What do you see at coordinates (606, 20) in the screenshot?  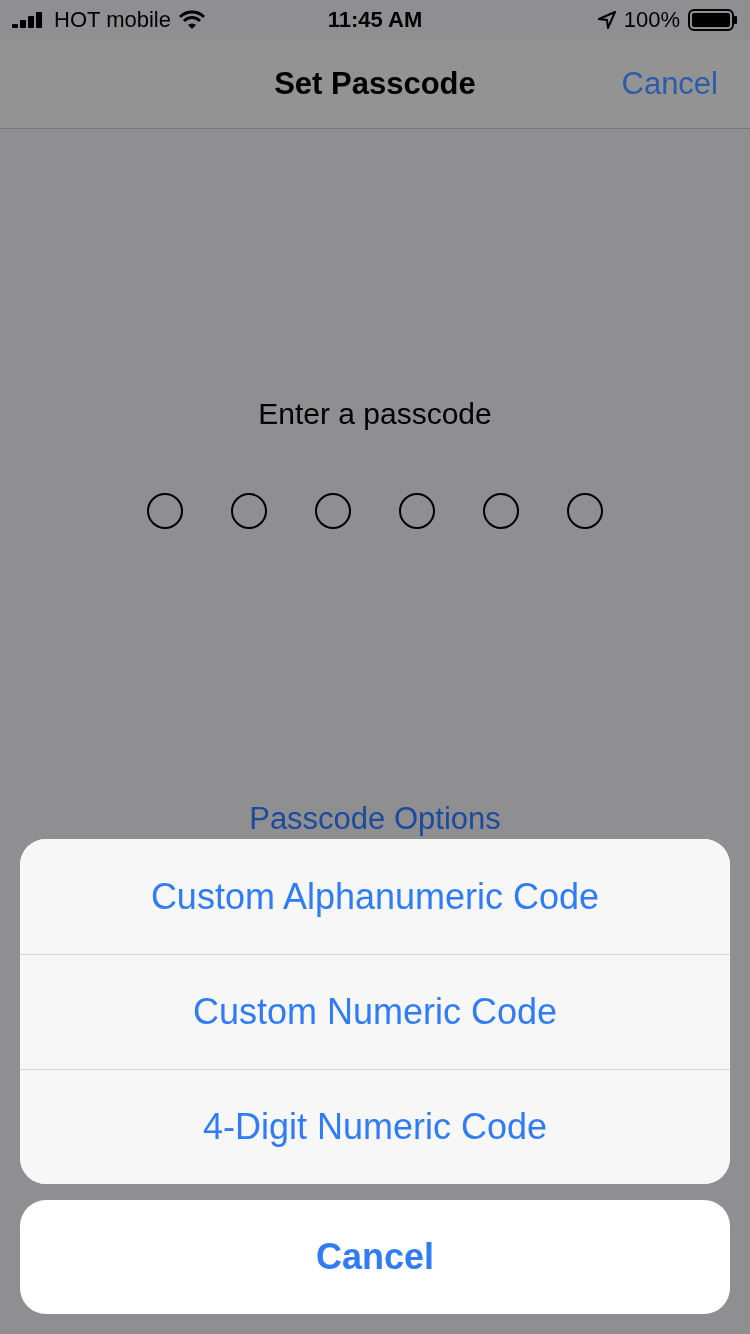 I see `location-arrow-icon` at bounding box center [606, 20].